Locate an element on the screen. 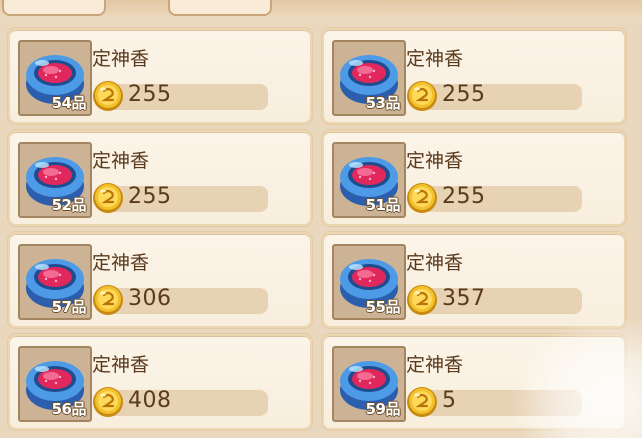 The height and width of the screenshot is (438, 642). item-icon-frame: 53品 is located at coordinates (369, 78).